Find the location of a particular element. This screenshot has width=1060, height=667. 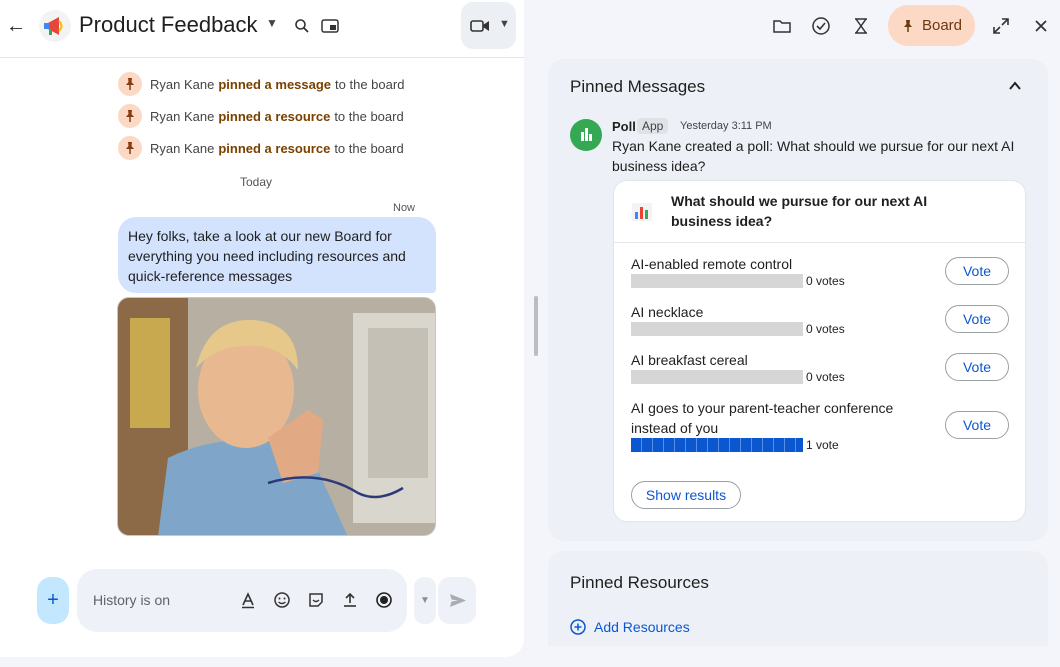

add-circle-icon is located at coordinates (578, 627).